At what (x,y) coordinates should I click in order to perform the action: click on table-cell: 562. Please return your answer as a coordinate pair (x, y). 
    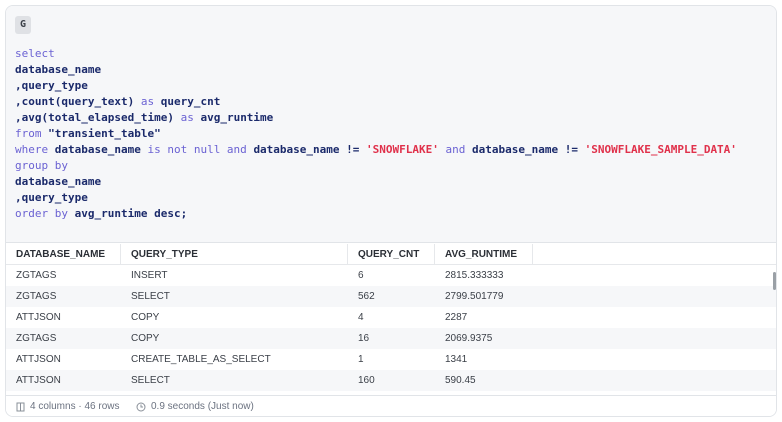
    Looking at the image, I should click on (391, 296).